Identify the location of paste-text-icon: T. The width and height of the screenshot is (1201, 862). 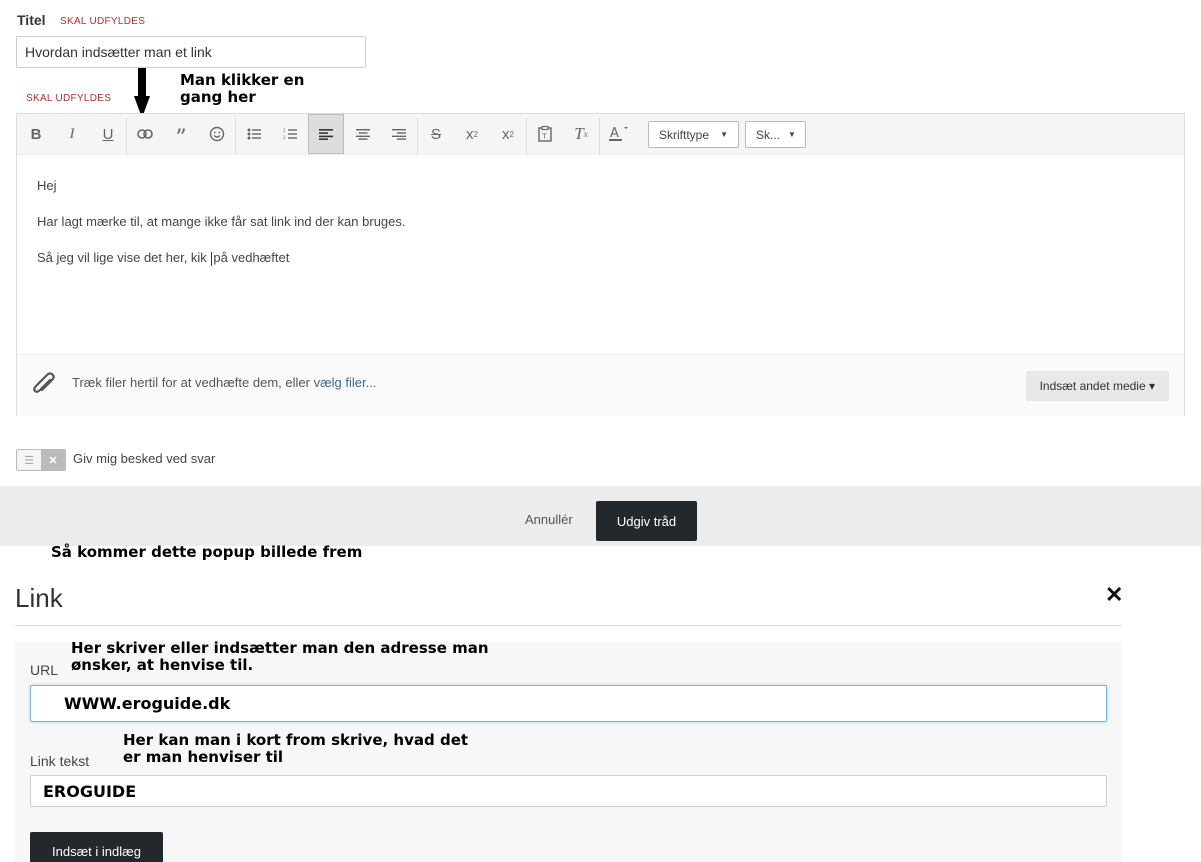
(545, 134).